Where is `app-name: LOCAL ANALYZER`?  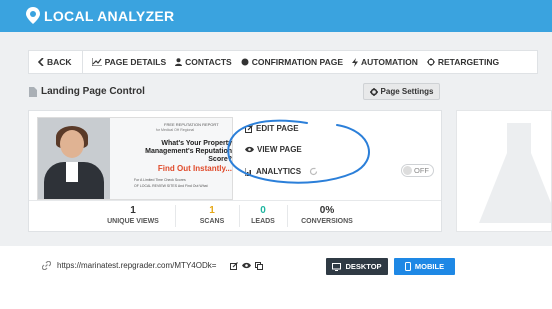 app-name: LOCAL ANALYZER is located at coordinates (109, 15).